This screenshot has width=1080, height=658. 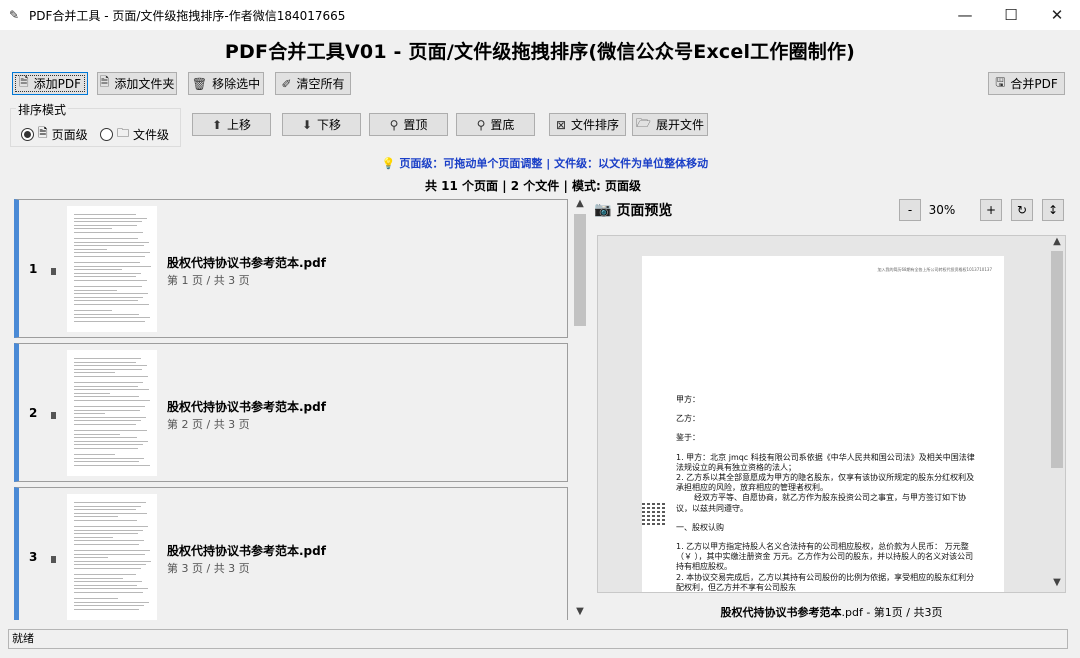 What do you see at coordinates (1011, 15) in the screenshot?
I see `maximize-button: ☐` at bounding box center [1011, 15].